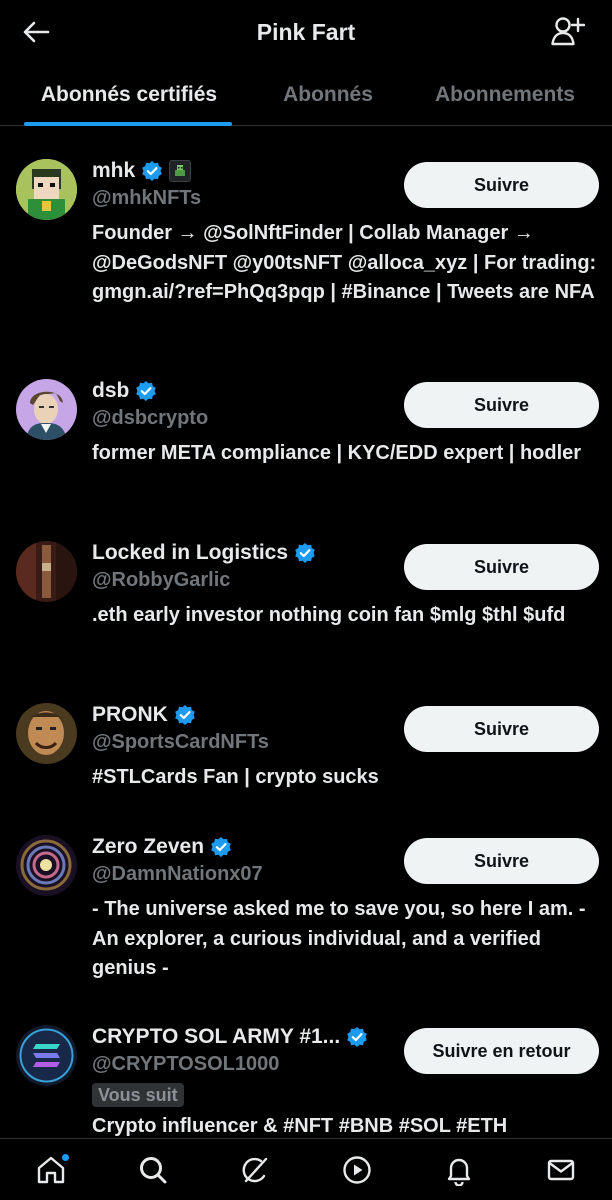 This screenshot has width=612, height=1200. Describe the element at coordinates (147, 198) in the screenshot. I see `user-handle: @mhkNFTs` at that location.